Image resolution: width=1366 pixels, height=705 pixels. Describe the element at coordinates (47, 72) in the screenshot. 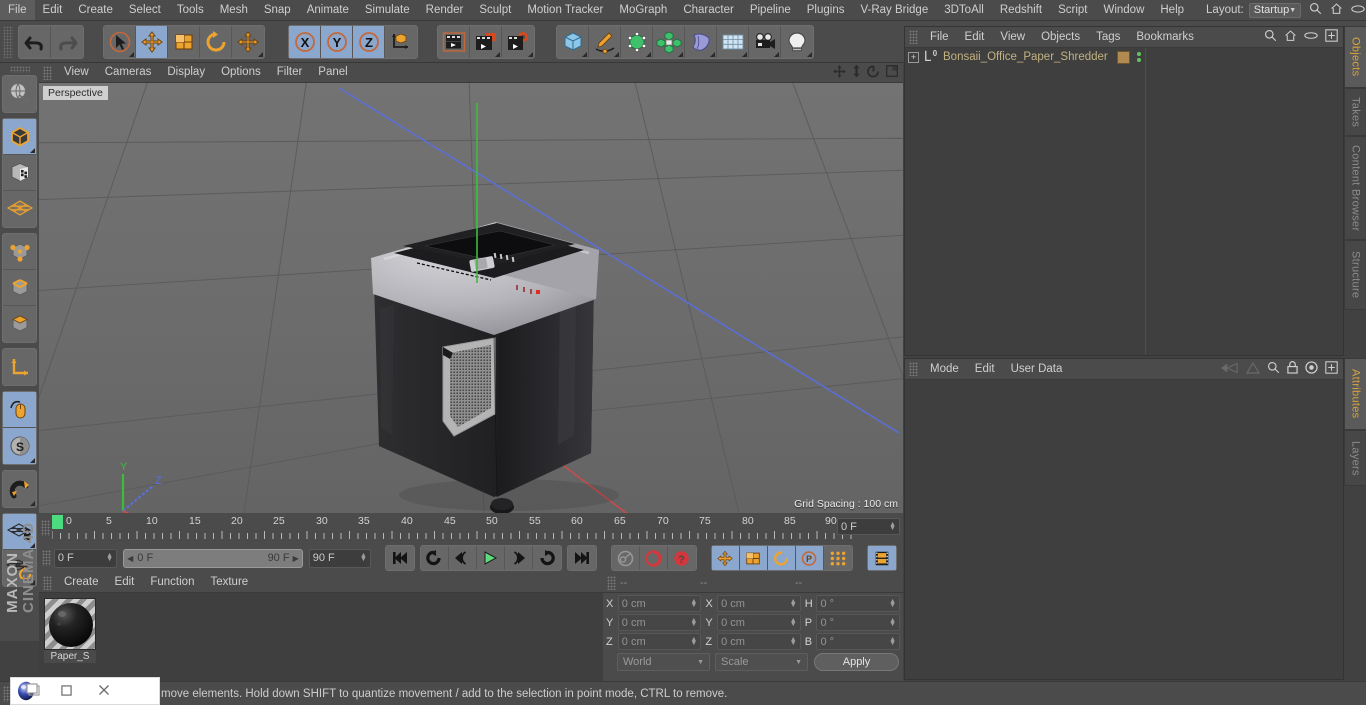

I see `viewport-grip` at that location.